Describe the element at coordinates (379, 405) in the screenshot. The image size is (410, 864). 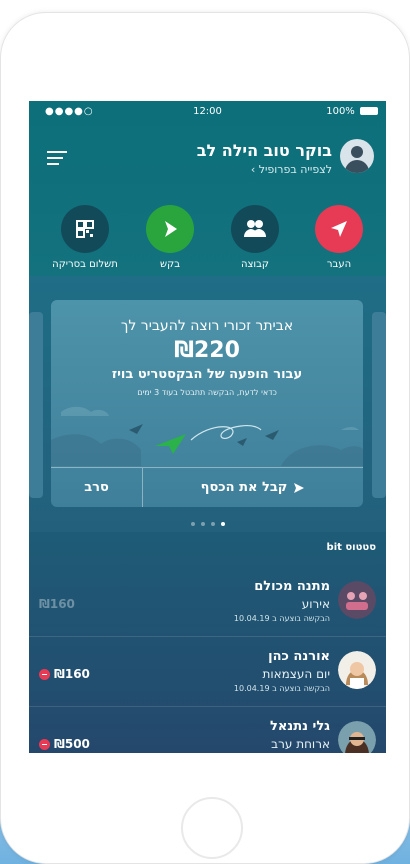
I see `next-card-peek` at that location.